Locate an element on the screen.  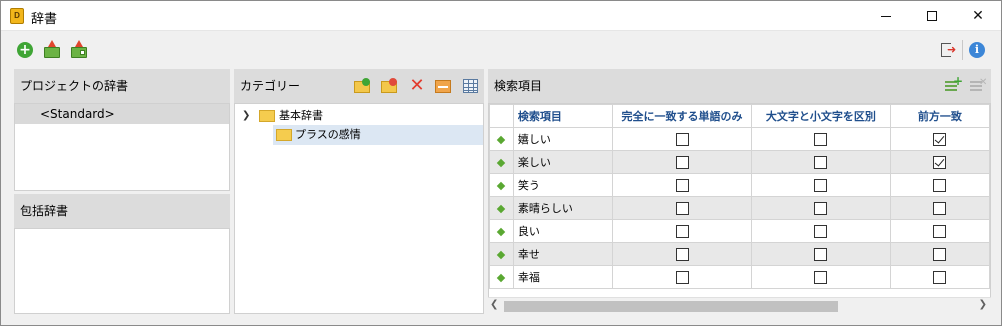
close-button: ✕ is located at coordinates (978, 16).